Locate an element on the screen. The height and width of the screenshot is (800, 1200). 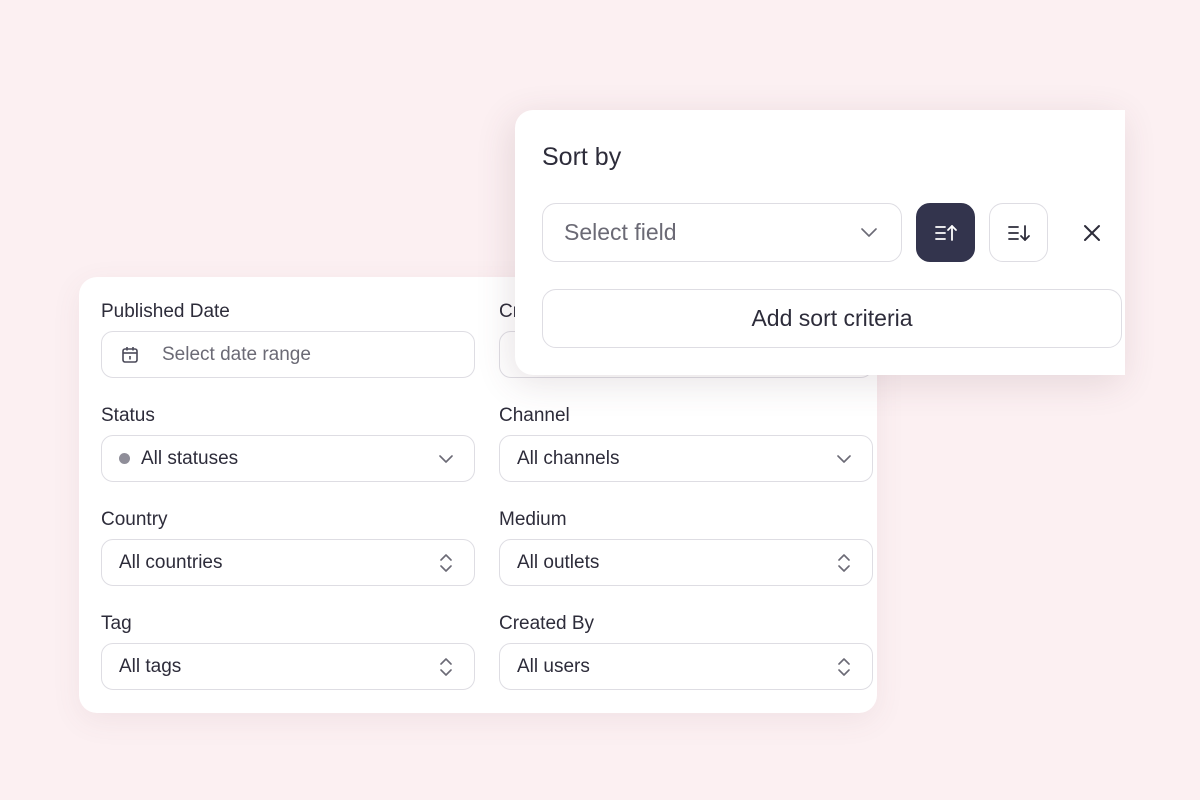
add-sort-criteria-button: Add sort criteria is located at coordinates (832, 318).